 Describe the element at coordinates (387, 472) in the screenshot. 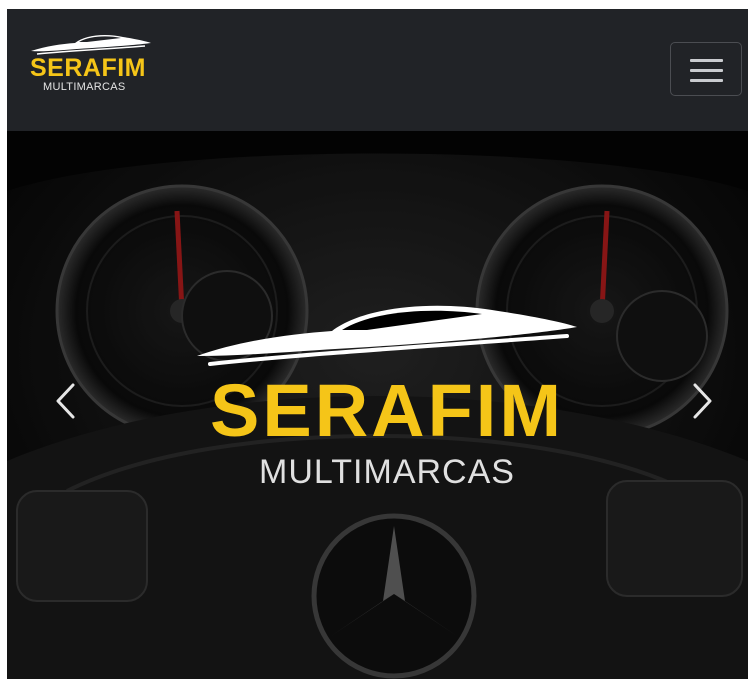

I see `hero-logo-subtitle: MULTIMARCAS` at that location.